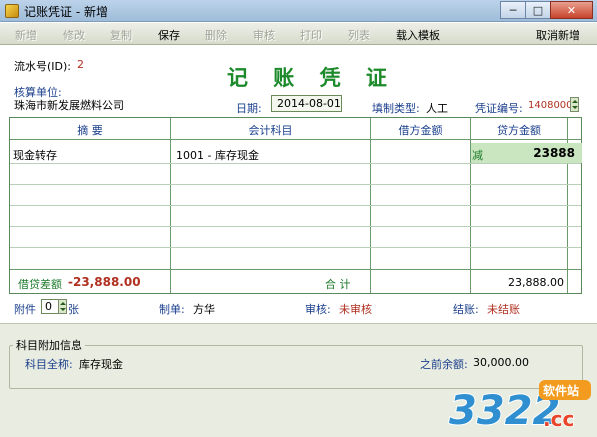  Describe the element at coordinates (318, 309) in the screenshot. I see `review-label: 审核:` at that location.